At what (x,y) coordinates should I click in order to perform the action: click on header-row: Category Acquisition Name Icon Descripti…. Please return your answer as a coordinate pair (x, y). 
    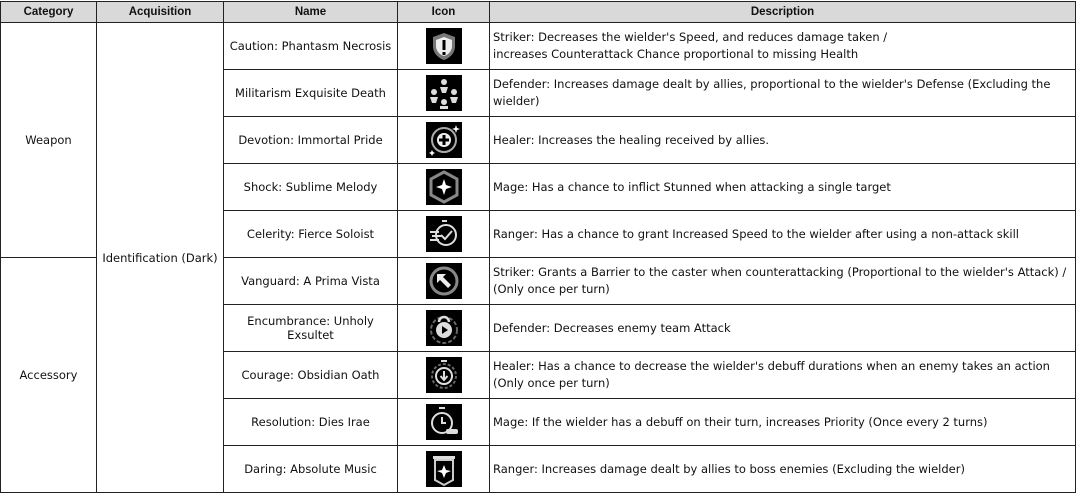
    Looking at the image, I should click on (538, 12).